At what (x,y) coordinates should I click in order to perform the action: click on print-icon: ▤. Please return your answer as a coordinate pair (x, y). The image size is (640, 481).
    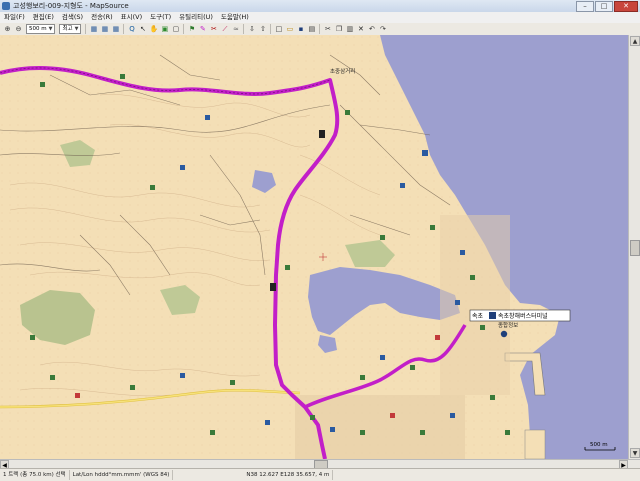
    Looking at the image, I should click on (311, 29).